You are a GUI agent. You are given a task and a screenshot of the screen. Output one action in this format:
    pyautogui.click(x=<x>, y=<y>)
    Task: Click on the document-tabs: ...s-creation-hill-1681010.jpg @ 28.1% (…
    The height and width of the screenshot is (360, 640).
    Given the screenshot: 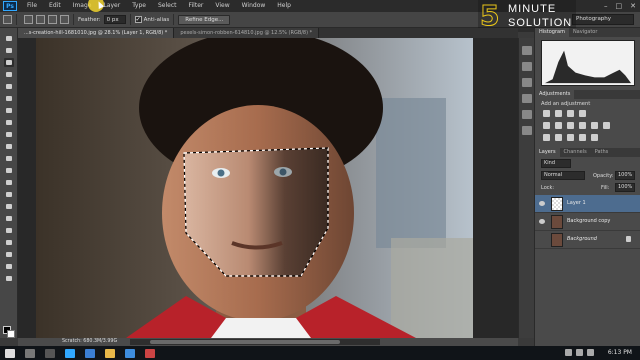 What is the action you would take?
    pyautogui.click(x=268, y=33)
    